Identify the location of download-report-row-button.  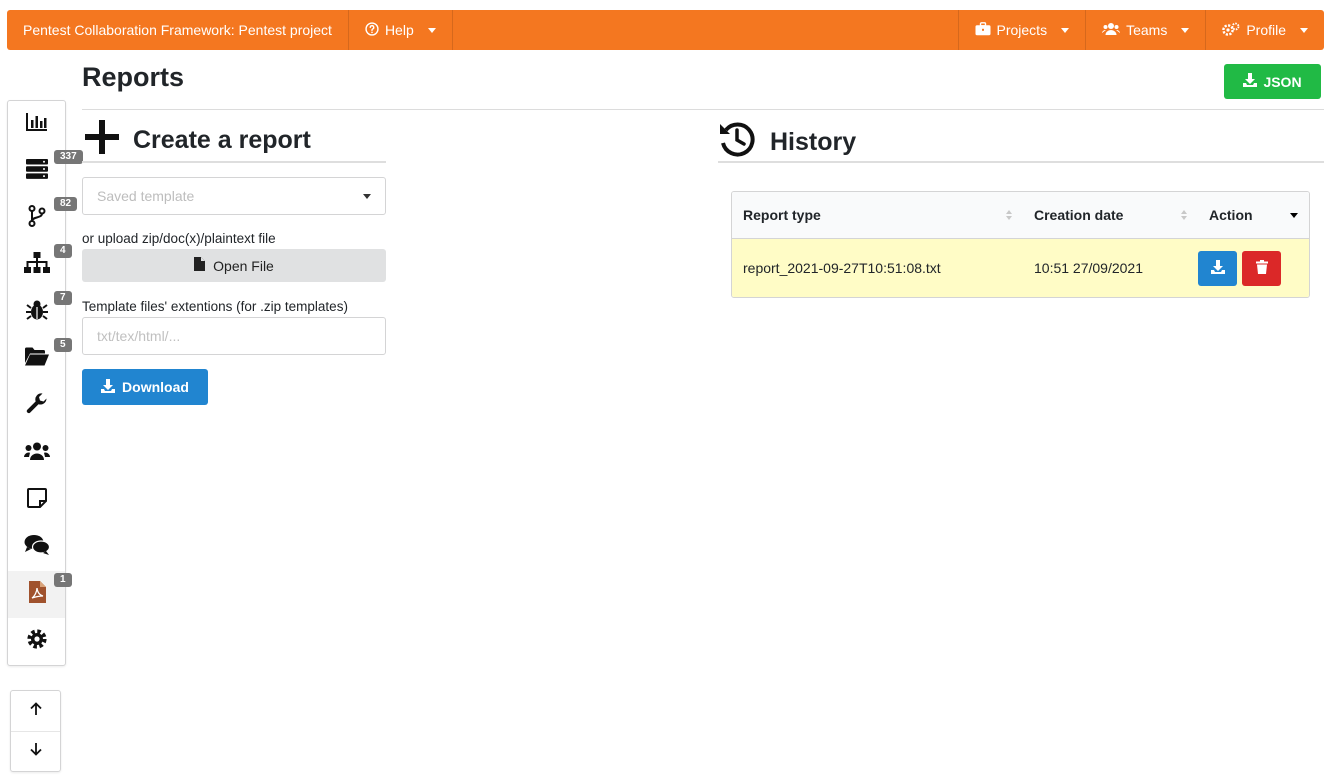
(1217, 268).